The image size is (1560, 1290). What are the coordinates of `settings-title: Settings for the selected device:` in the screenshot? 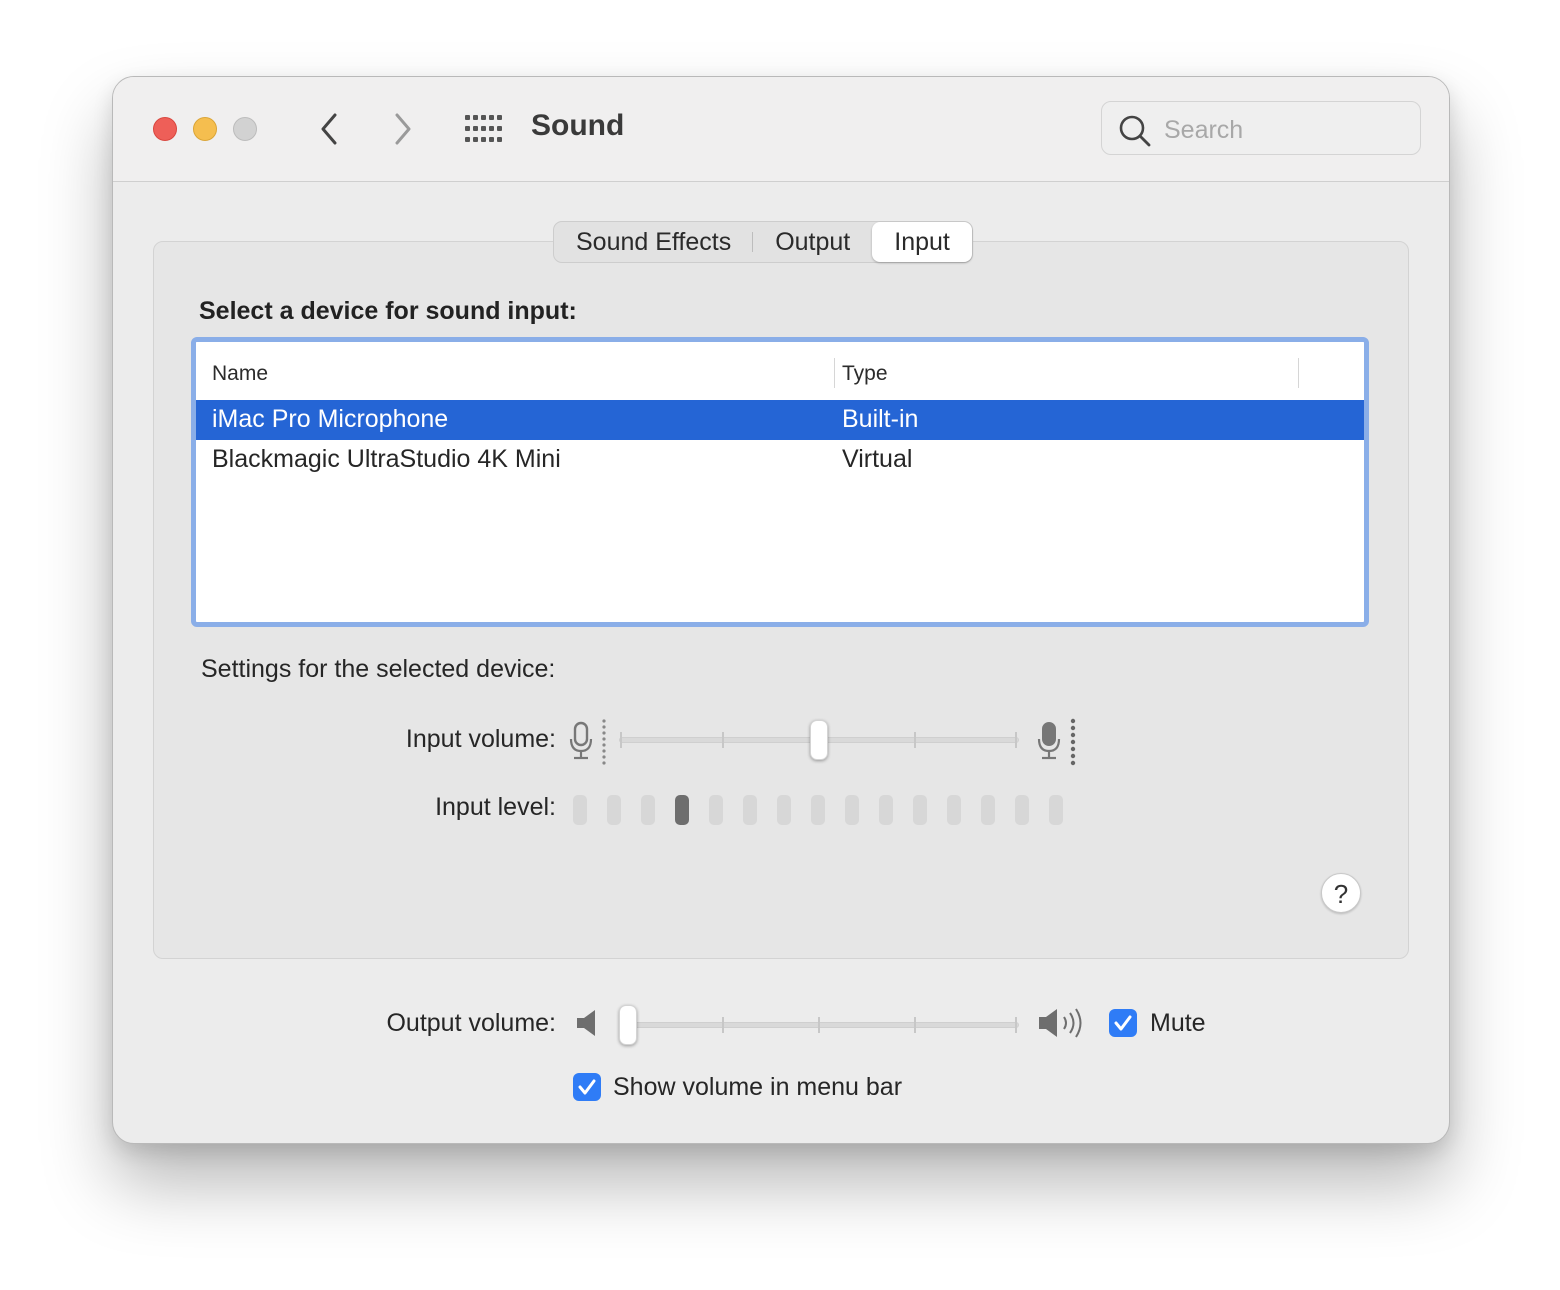 It's located at (378, 669).